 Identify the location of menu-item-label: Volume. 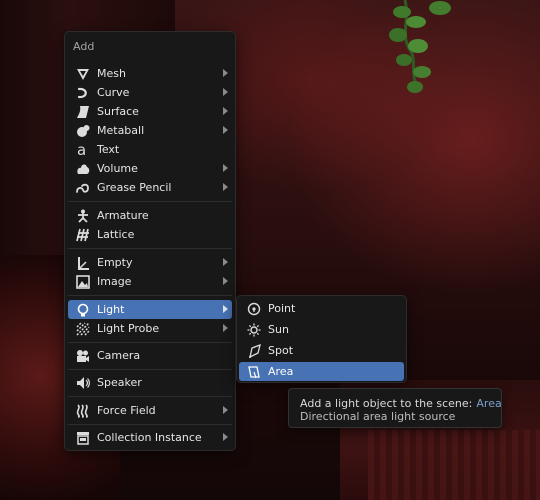
(117, 168).